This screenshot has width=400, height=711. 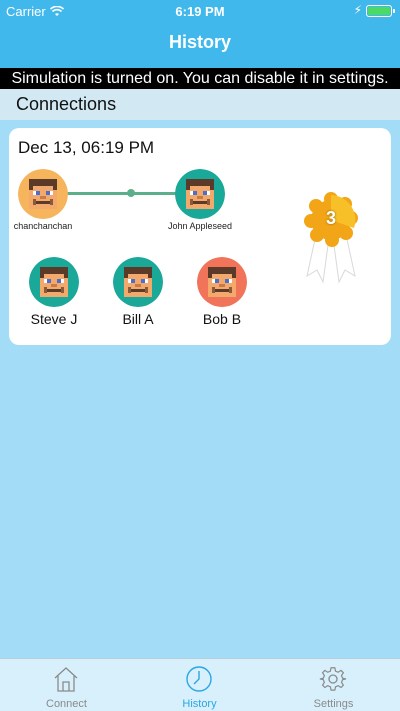 I want to click on avatar-from, so click(x=43, y=194).